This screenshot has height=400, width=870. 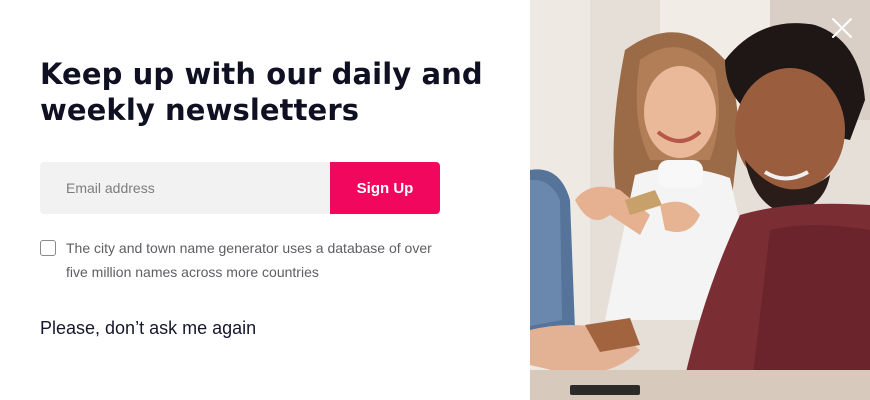 I want to click on signup-button: Sign Up, so click(x=385, y=188).